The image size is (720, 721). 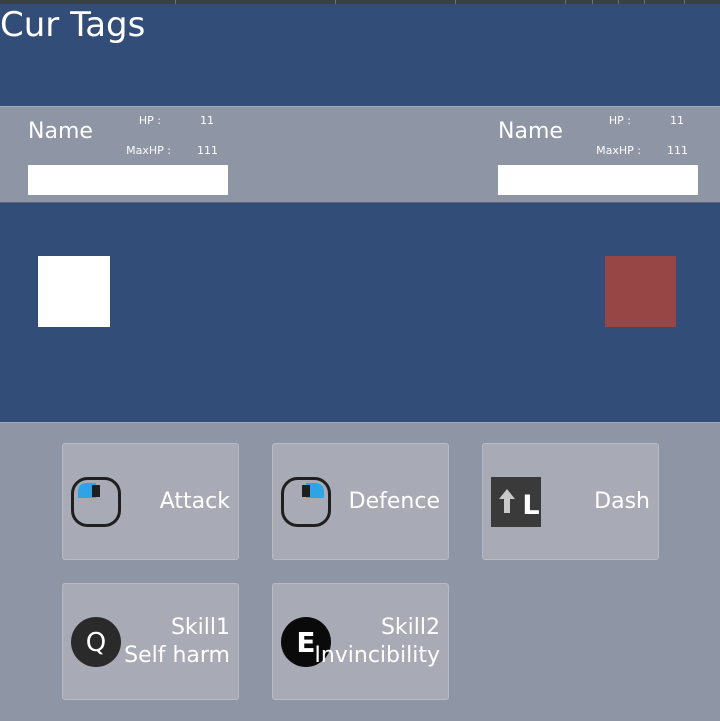 I want to click on skill2-description: Invincibility, so click(x=377, y=655).